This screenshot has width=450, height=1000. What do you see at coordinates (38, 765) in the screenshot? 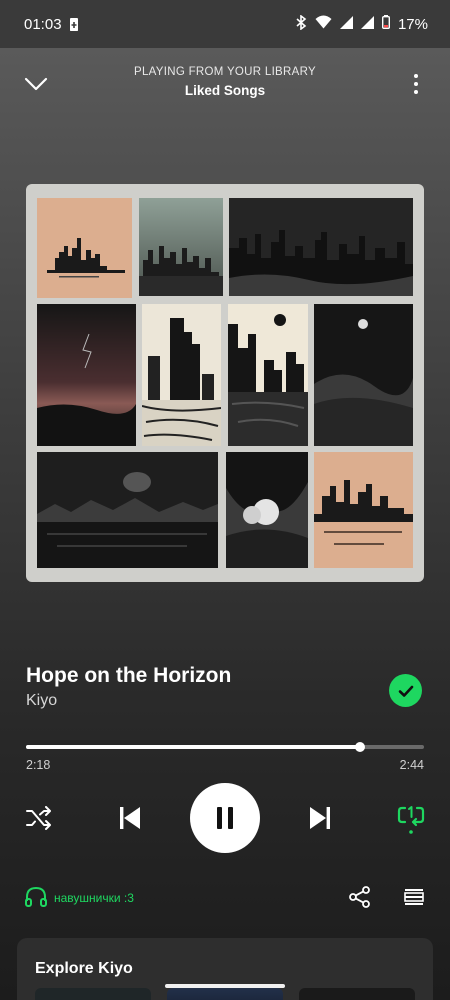
I see `elapsed-time: 2:18` at bounding box center [38, 765].